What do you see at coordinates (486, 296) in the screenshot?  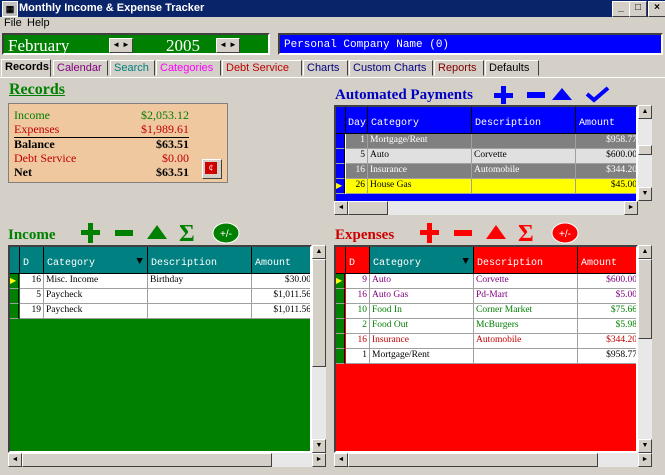 I see `table-row: 16 Auto Gas Pd-Mart $5.00` at bounding box center [486, 296].